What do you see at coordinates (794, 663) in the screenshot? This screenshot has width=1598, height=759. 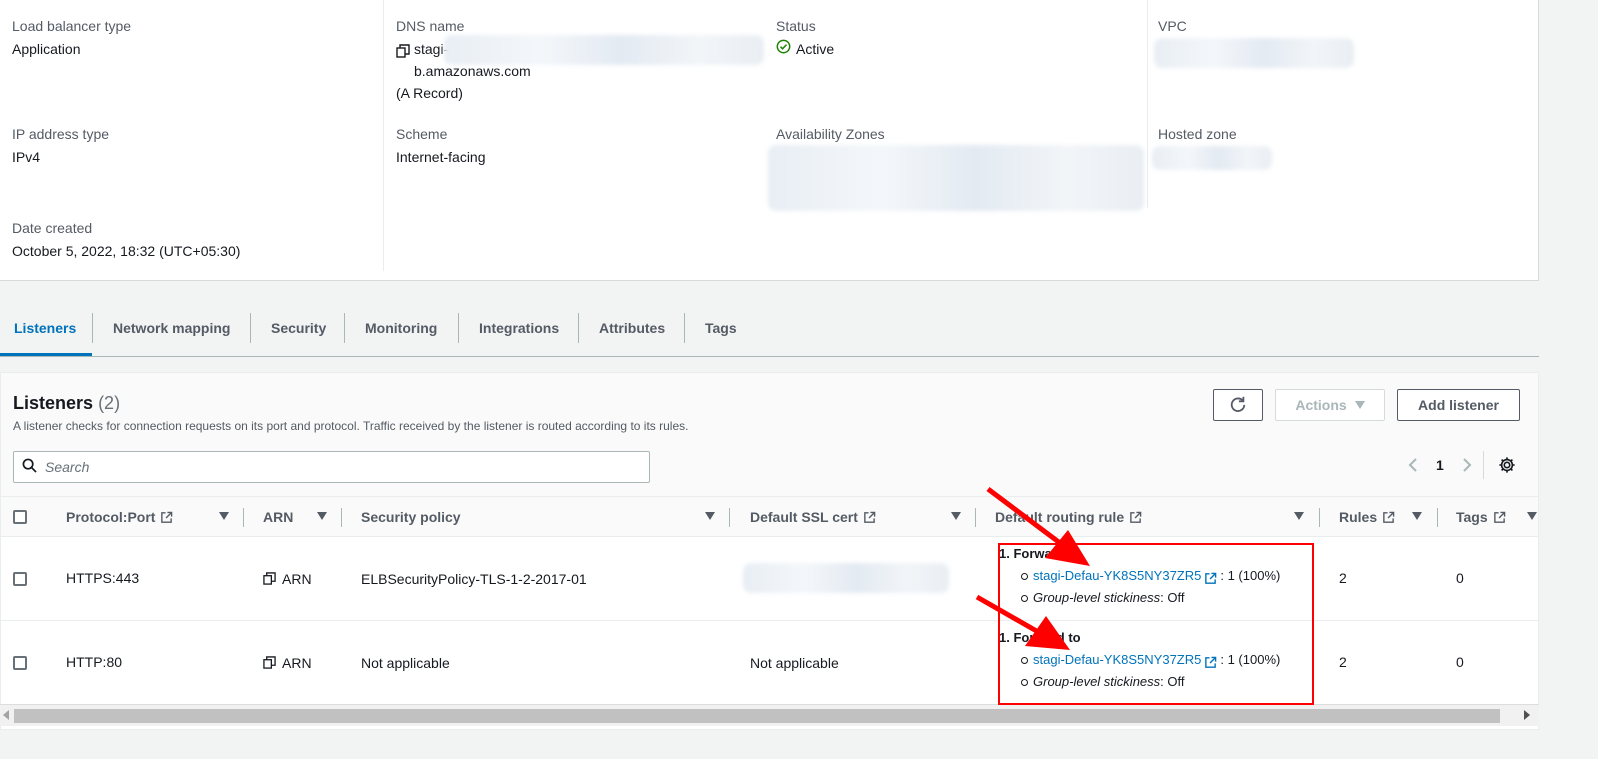 I see `ssl-cert-value: Not applicable` at bounding box center [794, 663].